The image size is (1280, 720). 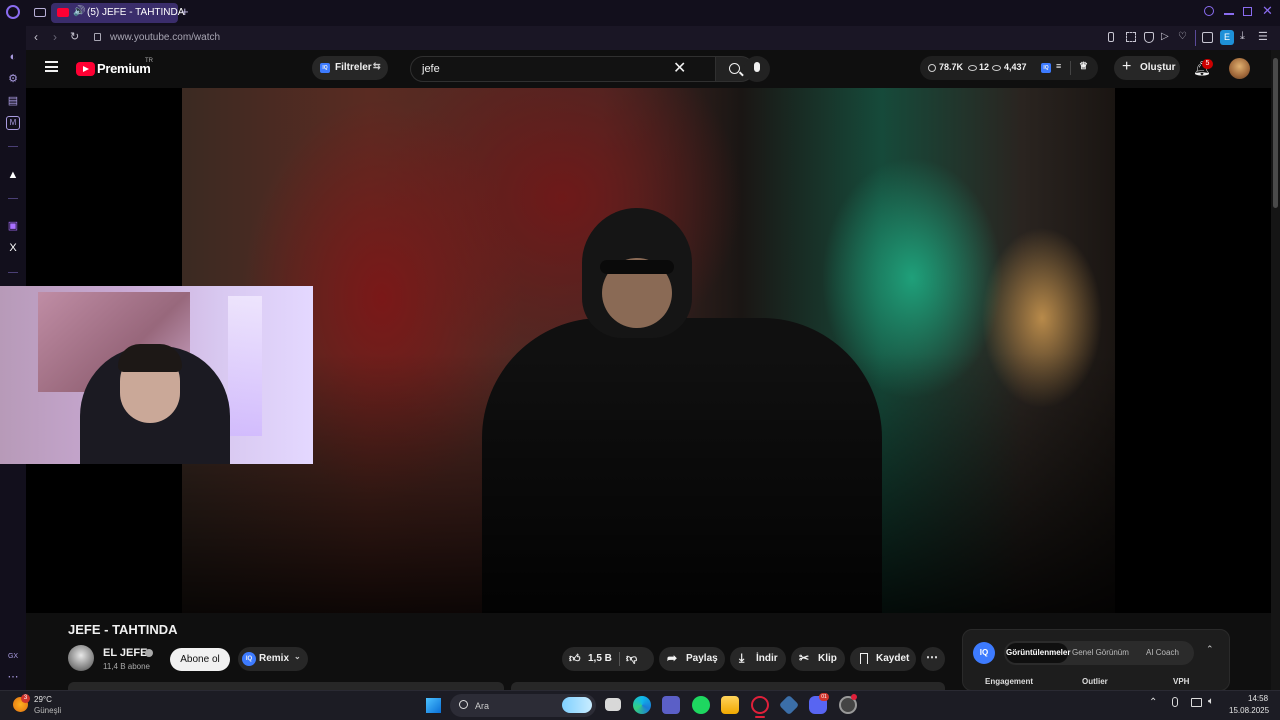 What do you see at coordinates (637, 267) in the screenshot?
I see `video-person-sunglasses` at bounding box center [637, 267].